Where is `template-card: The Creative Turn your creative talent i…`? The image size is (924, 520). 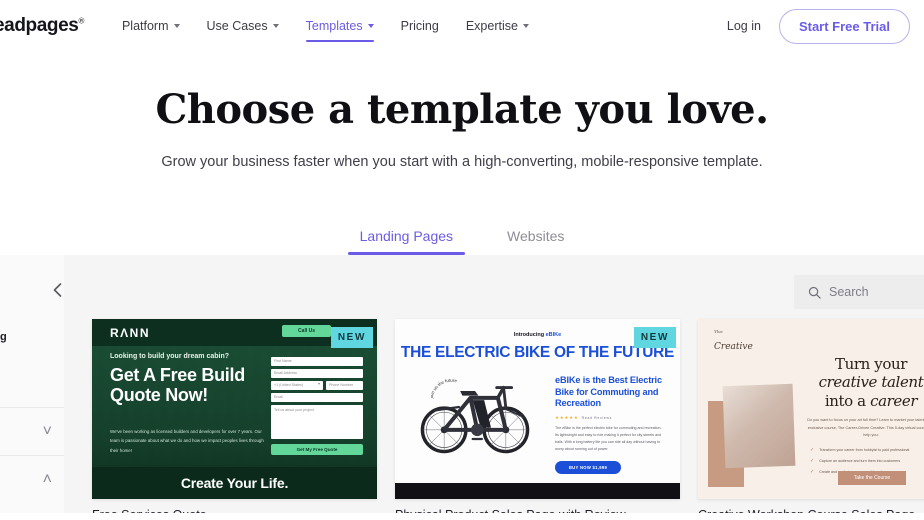
template-card: The Creative Turn your creative talent i… is located at coordinates (811, 416).